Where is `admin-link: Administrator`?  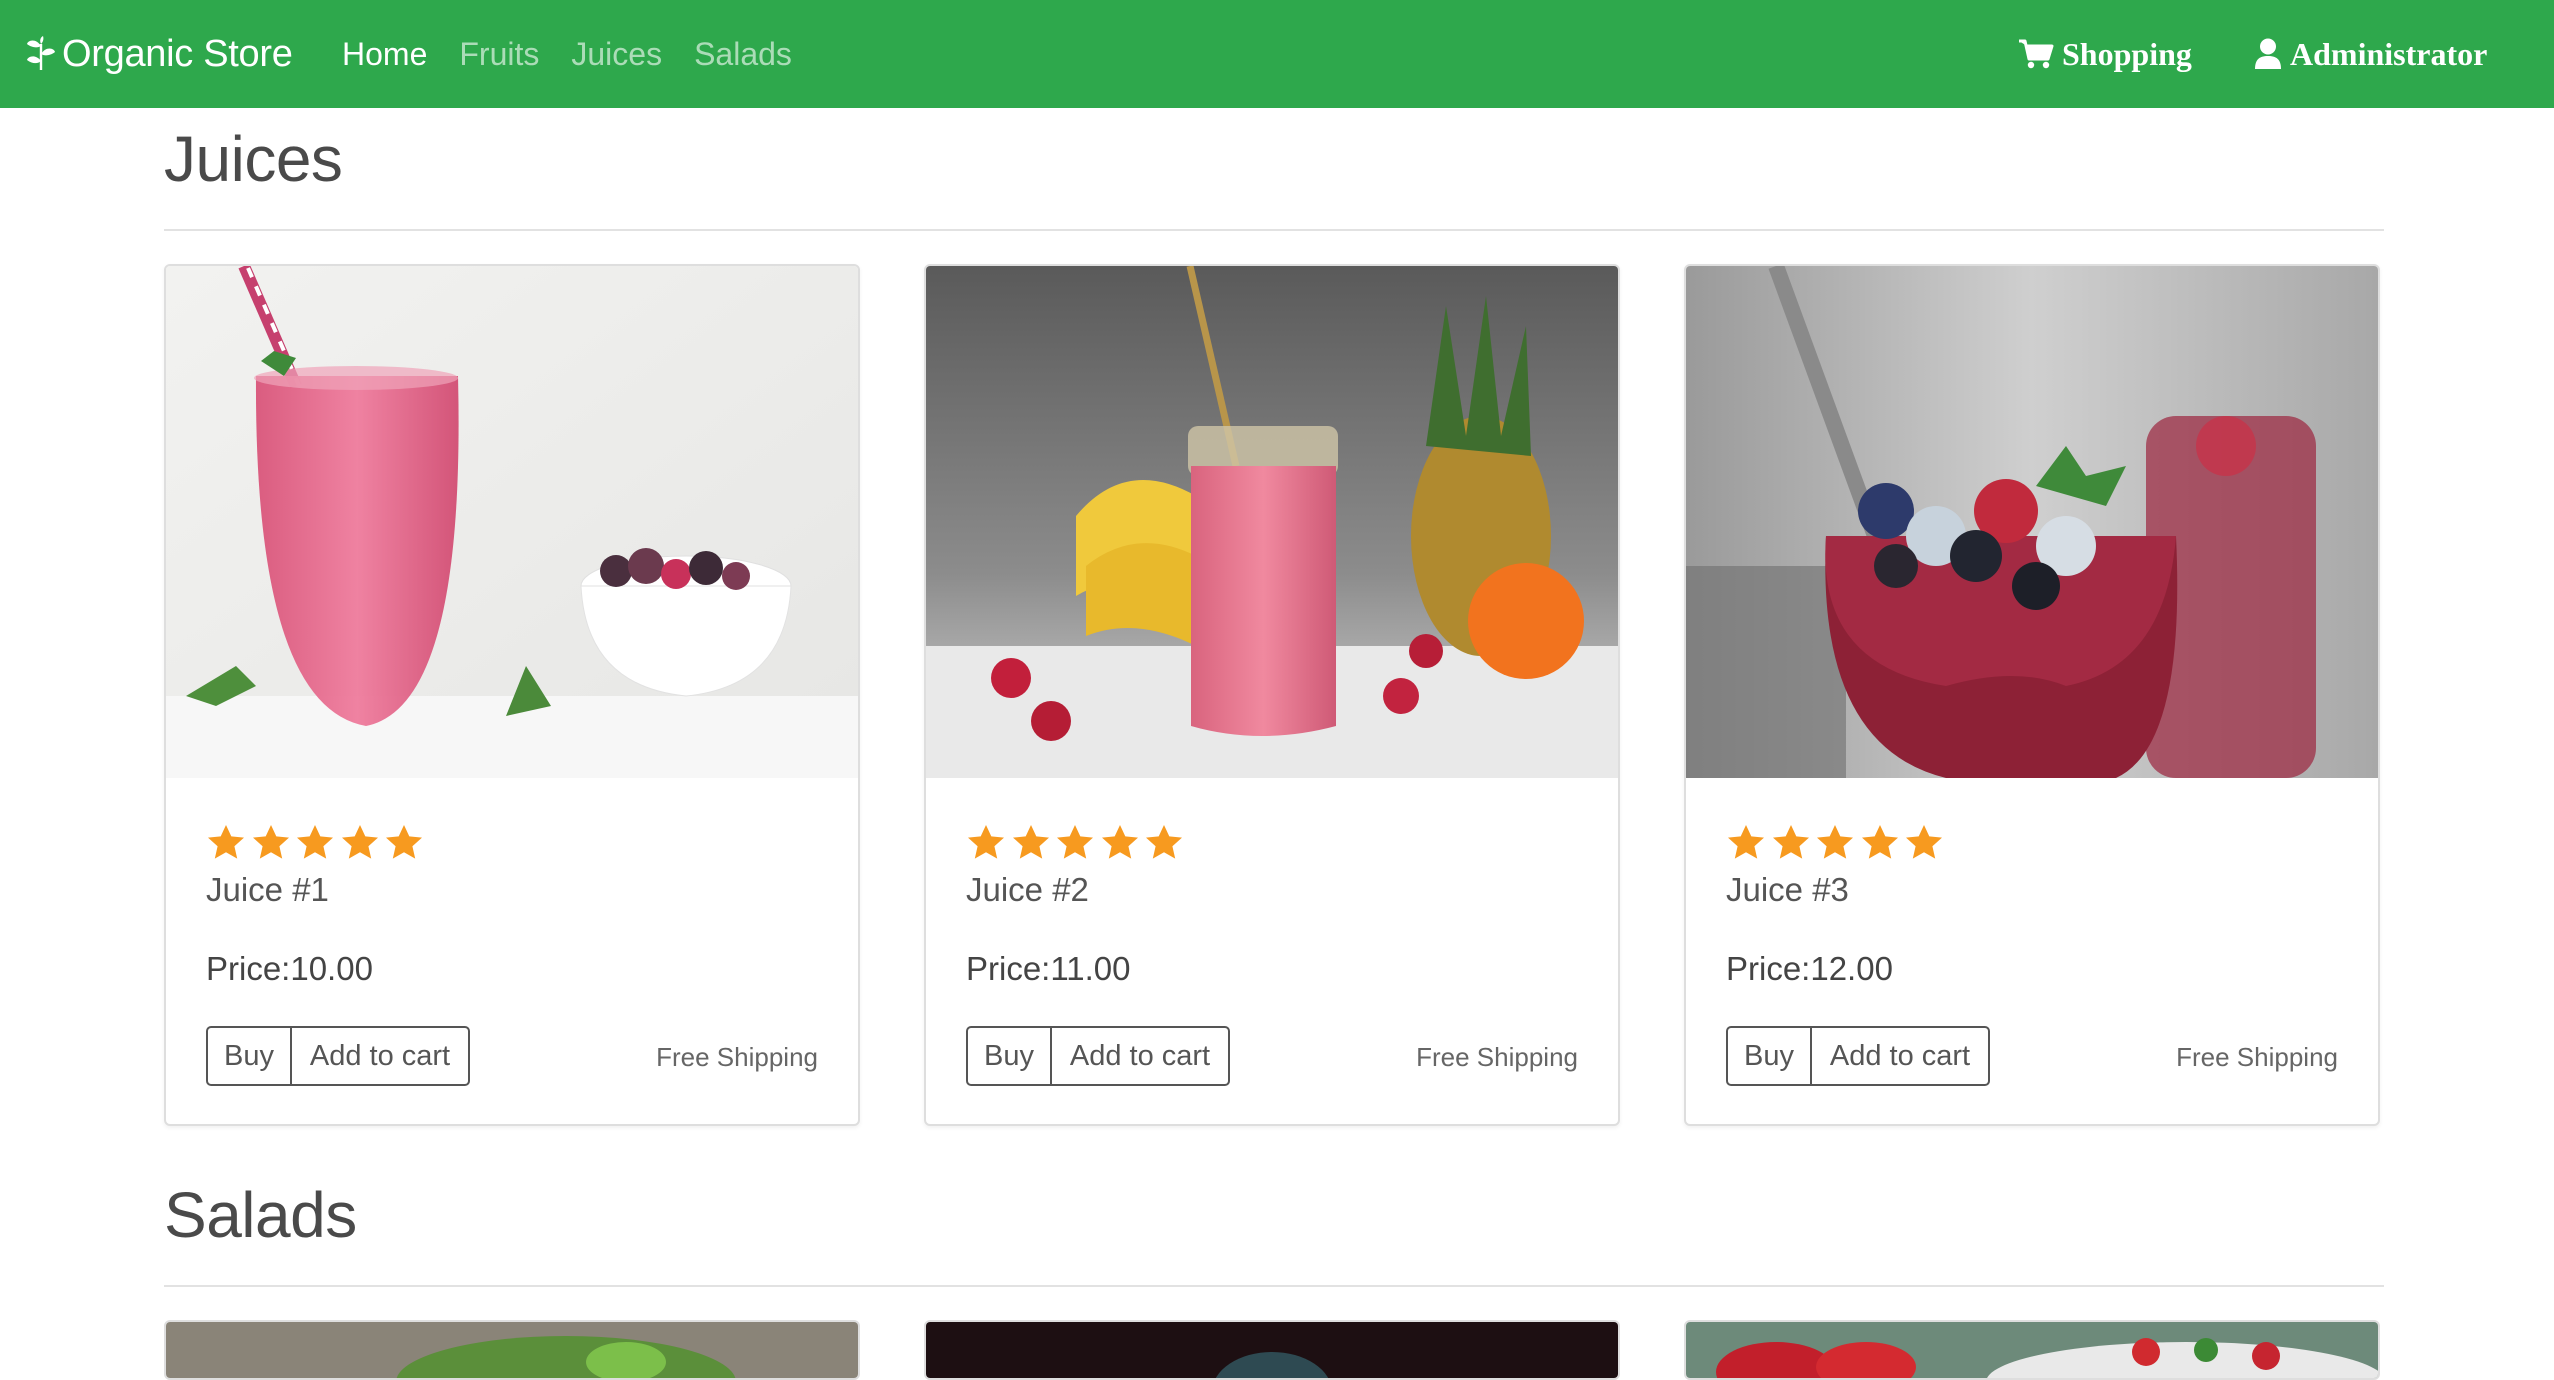 admin-link: Administrator is located at coordinates (2370, 54).